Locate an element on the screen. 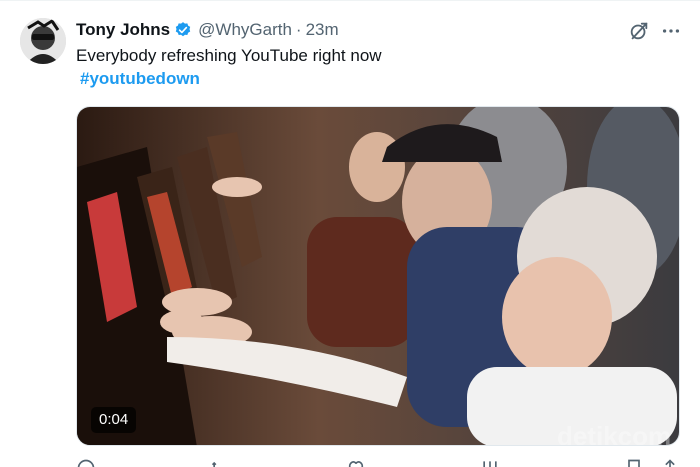 The image size is (700, 467). tweet-text: Everybody refreshing YouTube right now is located at coordinates (229, 55).